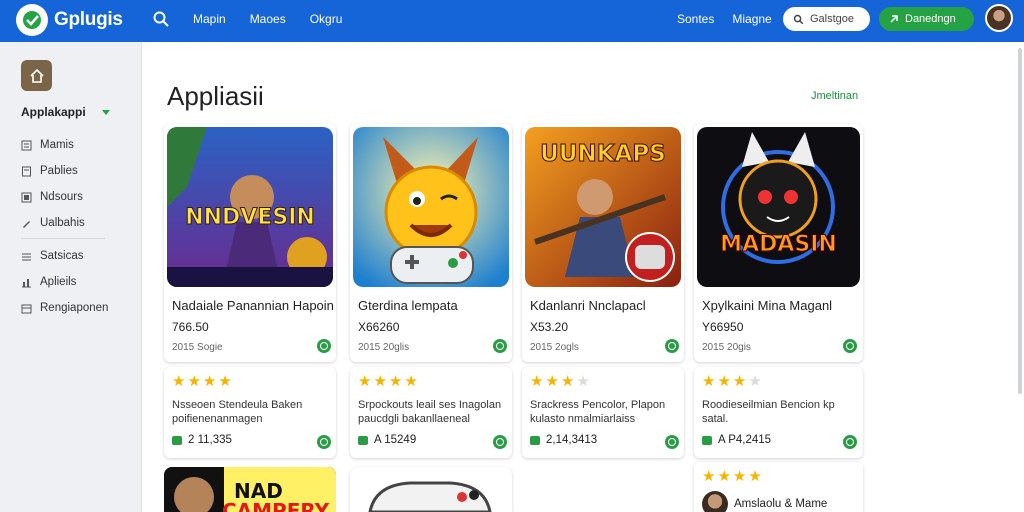  I want to click on sidebar-item-label: Satsicas, so click(62, 256).